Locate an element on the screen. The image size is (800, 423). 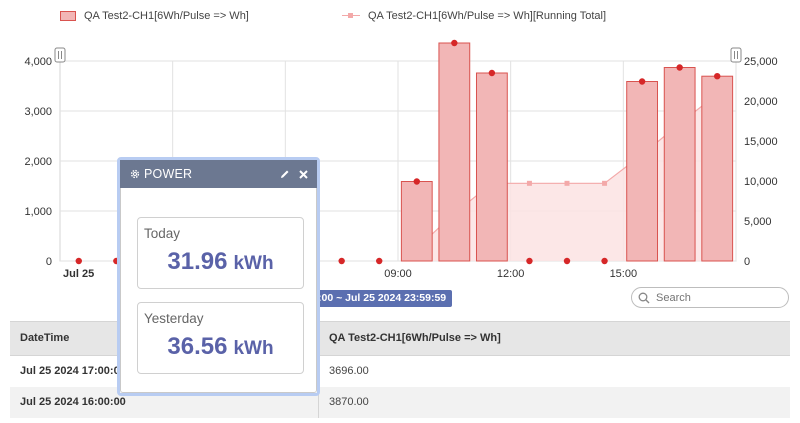
power-widget: POWER Today 31.96 kWh Yesterday 36.56 kWh is located at coordinates (218, 276).